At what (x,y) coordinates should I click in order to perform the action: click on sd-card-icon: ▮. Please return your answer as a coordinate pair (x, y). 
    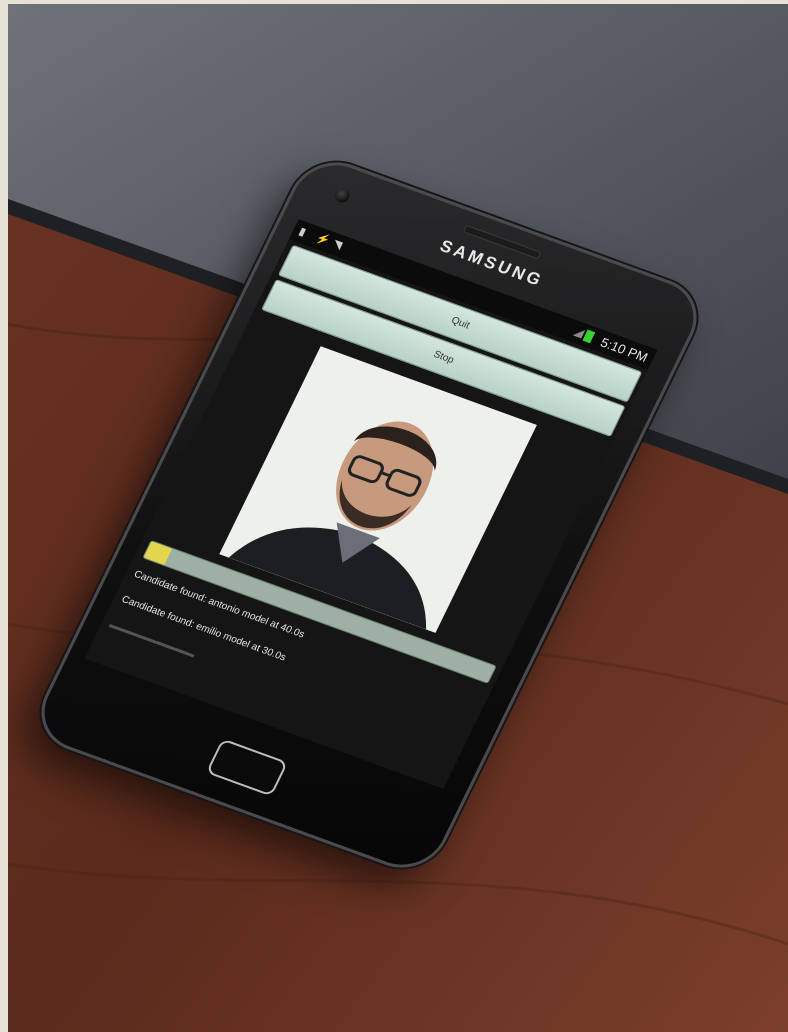
    Looking at the image, I should click on (302, 232).